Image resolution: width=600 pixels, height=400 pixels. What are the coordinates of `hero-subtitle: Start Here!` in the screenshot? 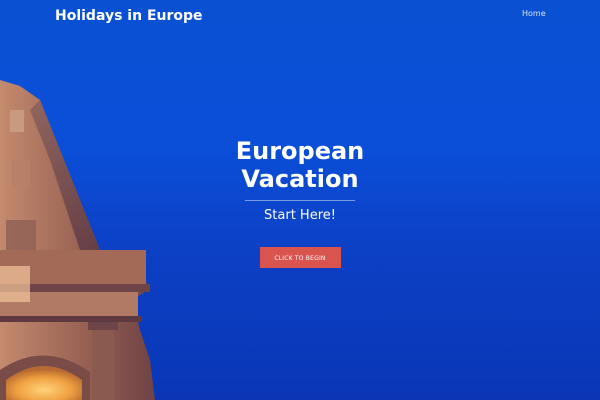 It's located at (300, 215).